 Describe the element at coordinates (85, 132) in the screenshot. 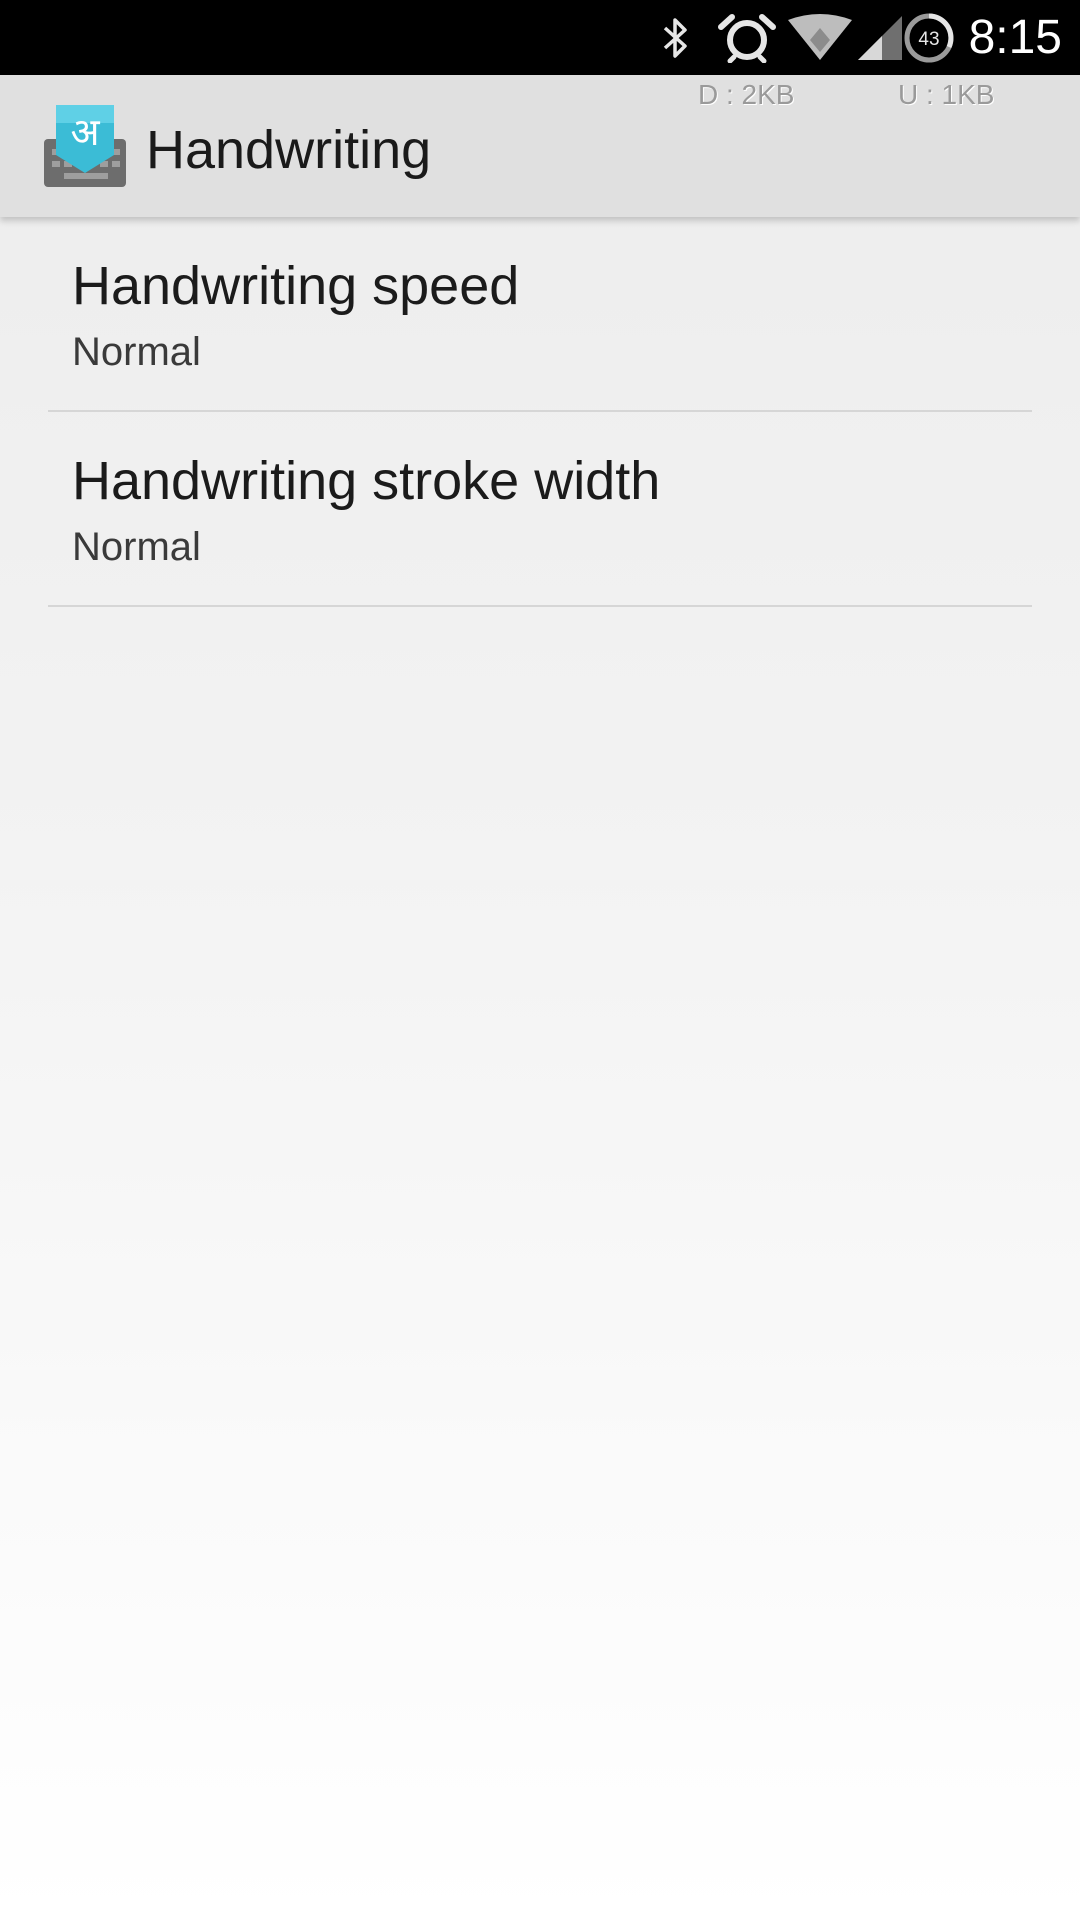

I see `svg-text: अ` at that location.